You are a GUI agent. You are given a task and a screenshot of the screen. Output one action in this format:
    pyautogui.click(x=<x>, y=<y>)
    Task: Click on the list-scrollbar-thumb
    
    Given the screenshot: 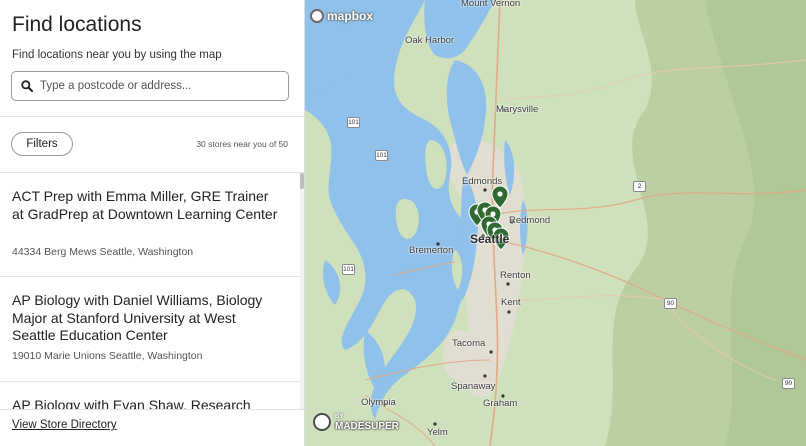 What is the action you would take?
    pyautogui.click(x=302, y=181)
    